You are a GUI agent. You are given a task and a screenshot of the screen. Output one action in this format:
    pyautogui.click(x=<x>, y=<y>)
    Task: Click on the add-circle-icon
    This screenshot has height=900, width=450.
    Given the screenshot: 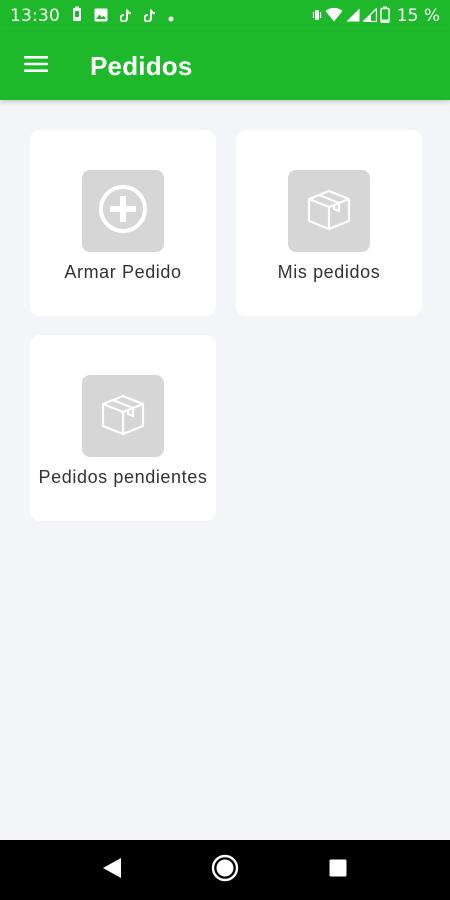 What is the action you would take?
    pyautogui.click(x=123, y=211)
    